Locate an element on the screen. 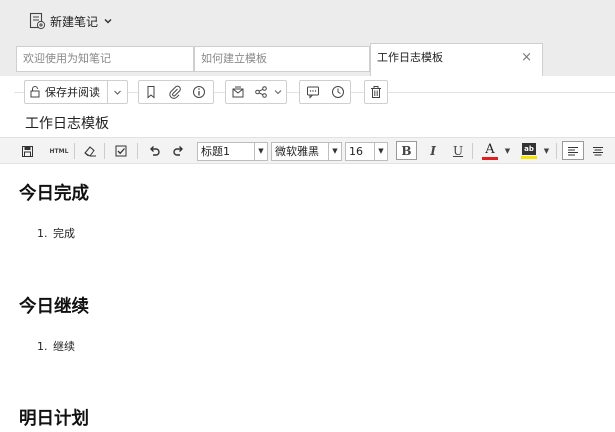 The width and height of the screenshot is (615, 432). bookmark-icon is located at coordinates (151, 92).